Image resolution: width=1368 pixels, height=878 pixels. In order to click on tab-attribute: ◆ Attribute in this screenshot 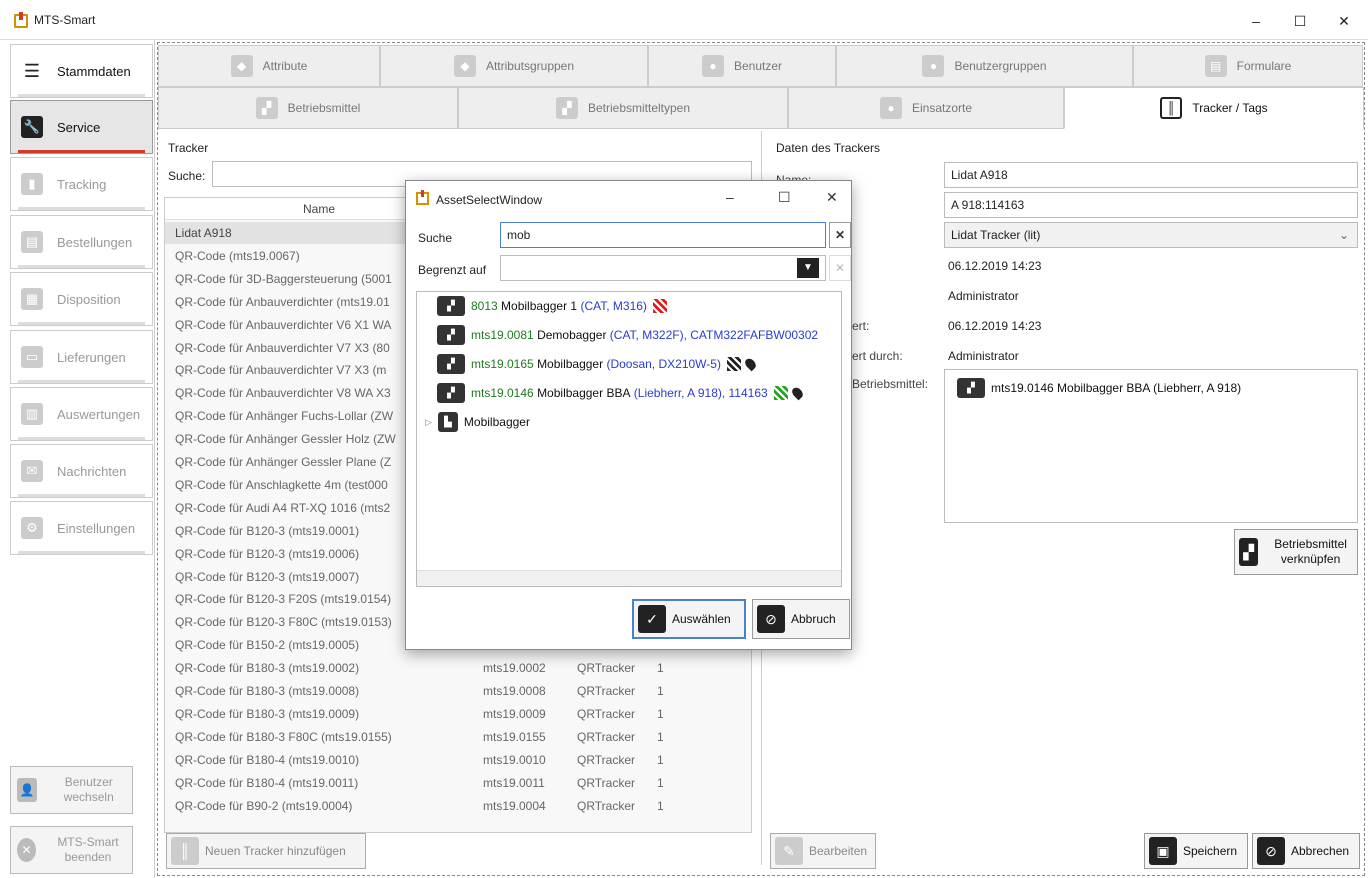, I will do `click(269, 66)`.